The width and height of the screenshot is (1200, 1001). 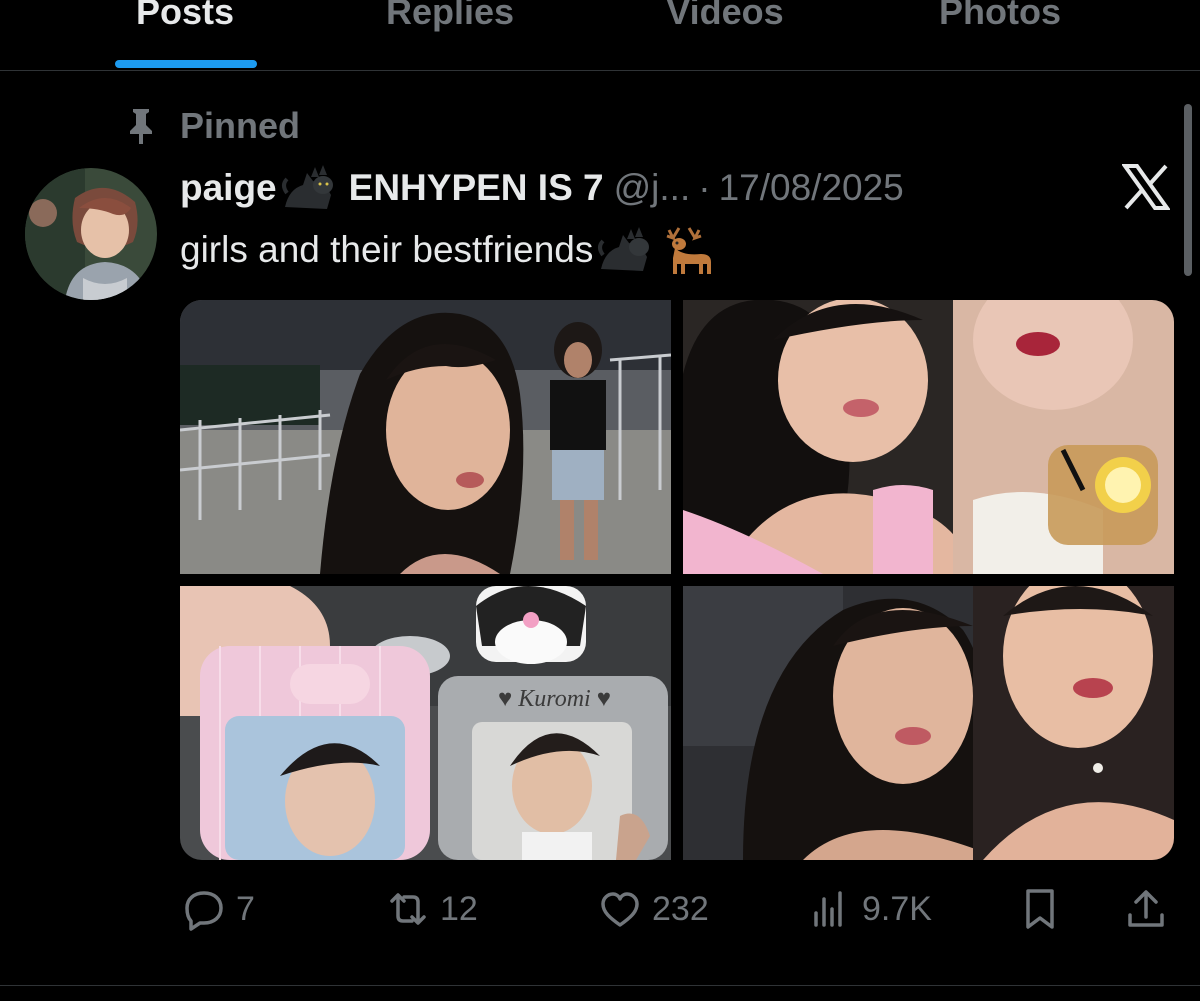 What do you see at coordinates (811, 188) in the screenshot?
I see `post-date: 17/08/2025` at bounding box center [811, 188].